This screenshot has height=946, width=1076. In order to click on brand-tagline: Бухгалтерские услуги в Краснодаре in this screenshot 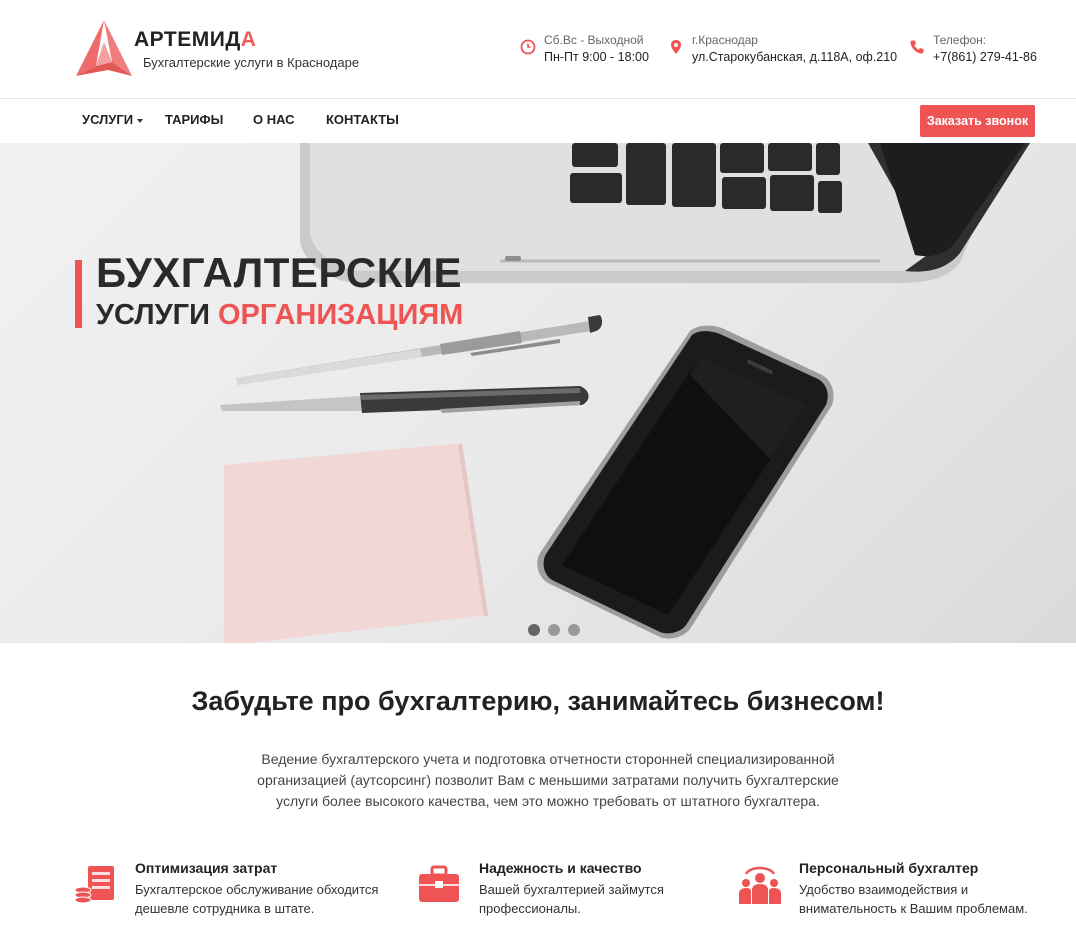, I will do `click(251, 62)`.